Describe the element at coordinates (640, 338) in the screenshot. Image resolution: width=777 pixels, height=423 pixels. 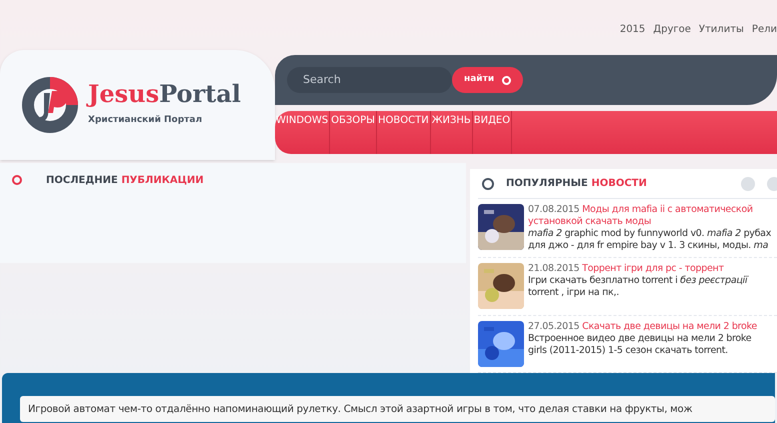
I see `news-snippet: Встроенное видео две девицы на мели 2 broke` at that location.